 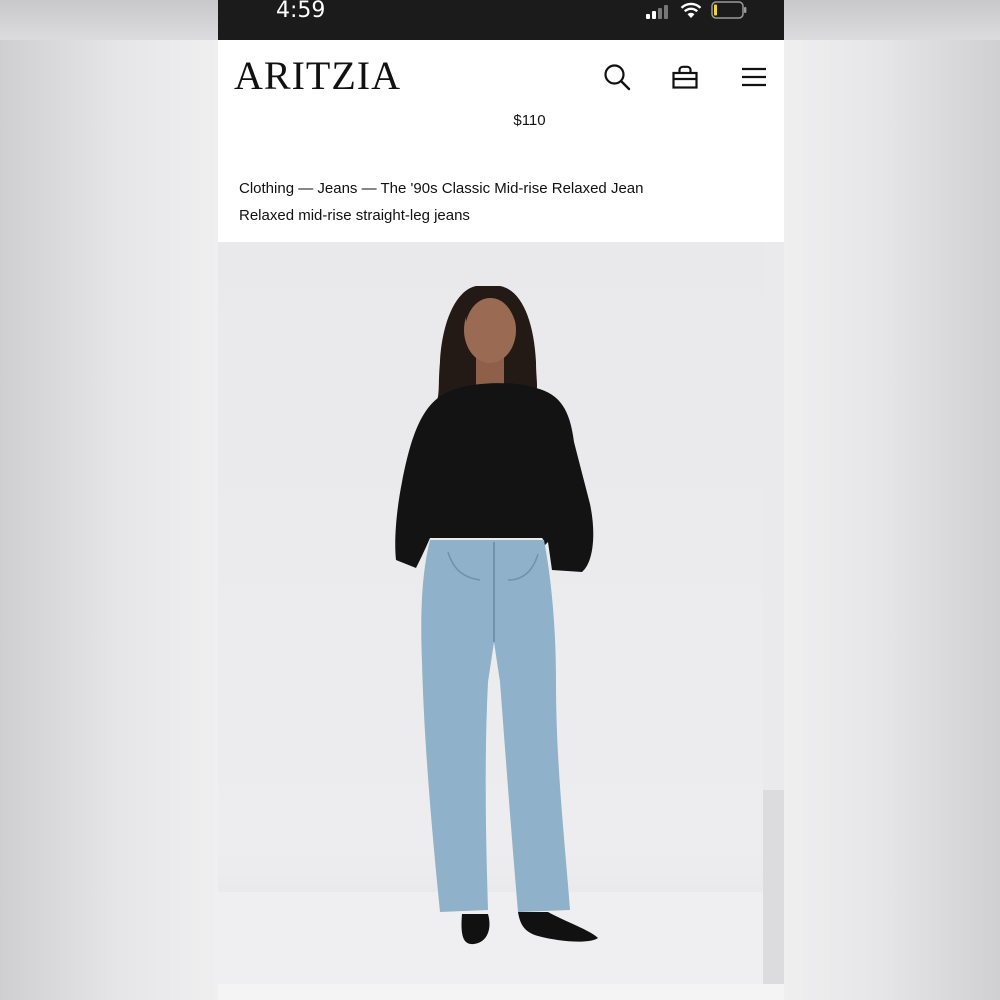 What do you see at coordinates (354, 215) in the screenshot?
I see `product-subtitle: Relaxed mid-rise straight-leg jeans` at bounding box center [354, 215].